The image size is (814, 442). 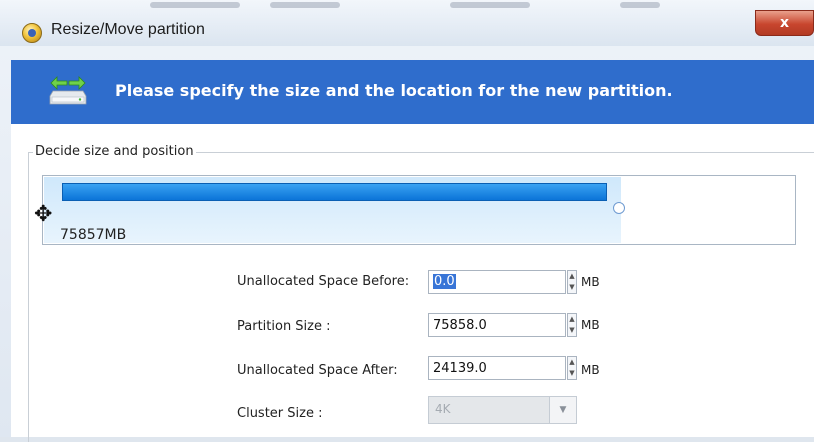 What do you see at coordinates (68, 90) in the screenshot?
I see `partition-icon` at bounding box center [68, 90].